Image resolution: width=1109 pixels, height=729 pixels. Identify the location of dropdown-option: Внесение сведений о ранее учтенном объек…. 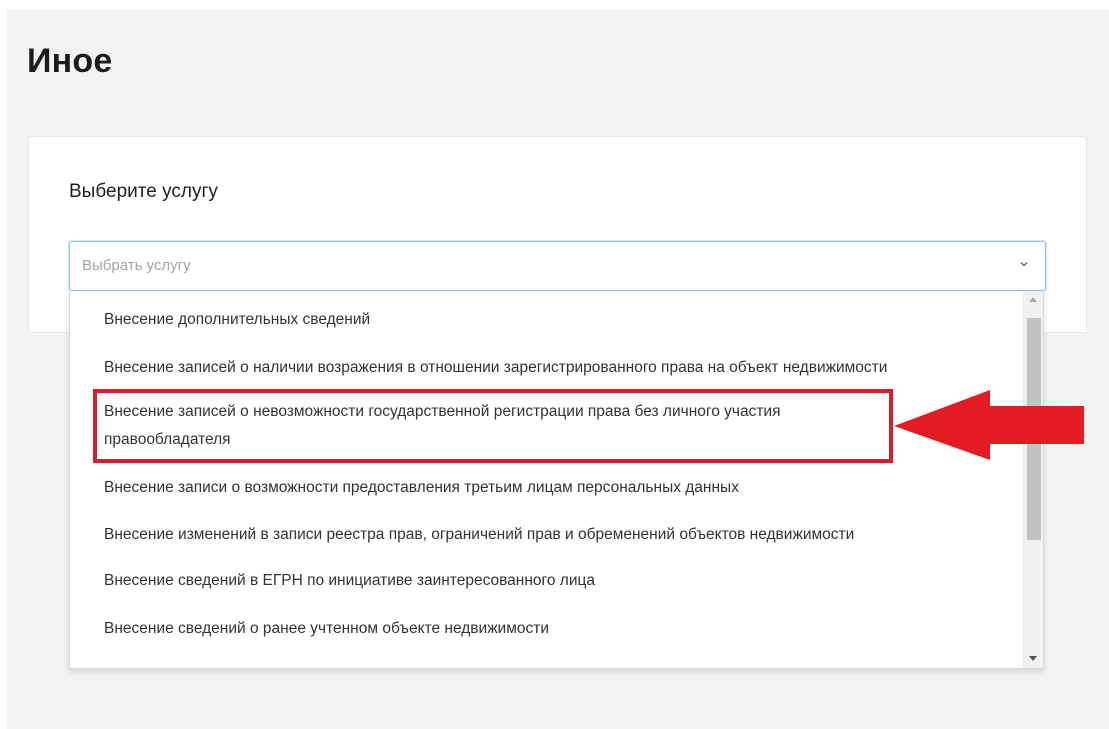
(326, 628).